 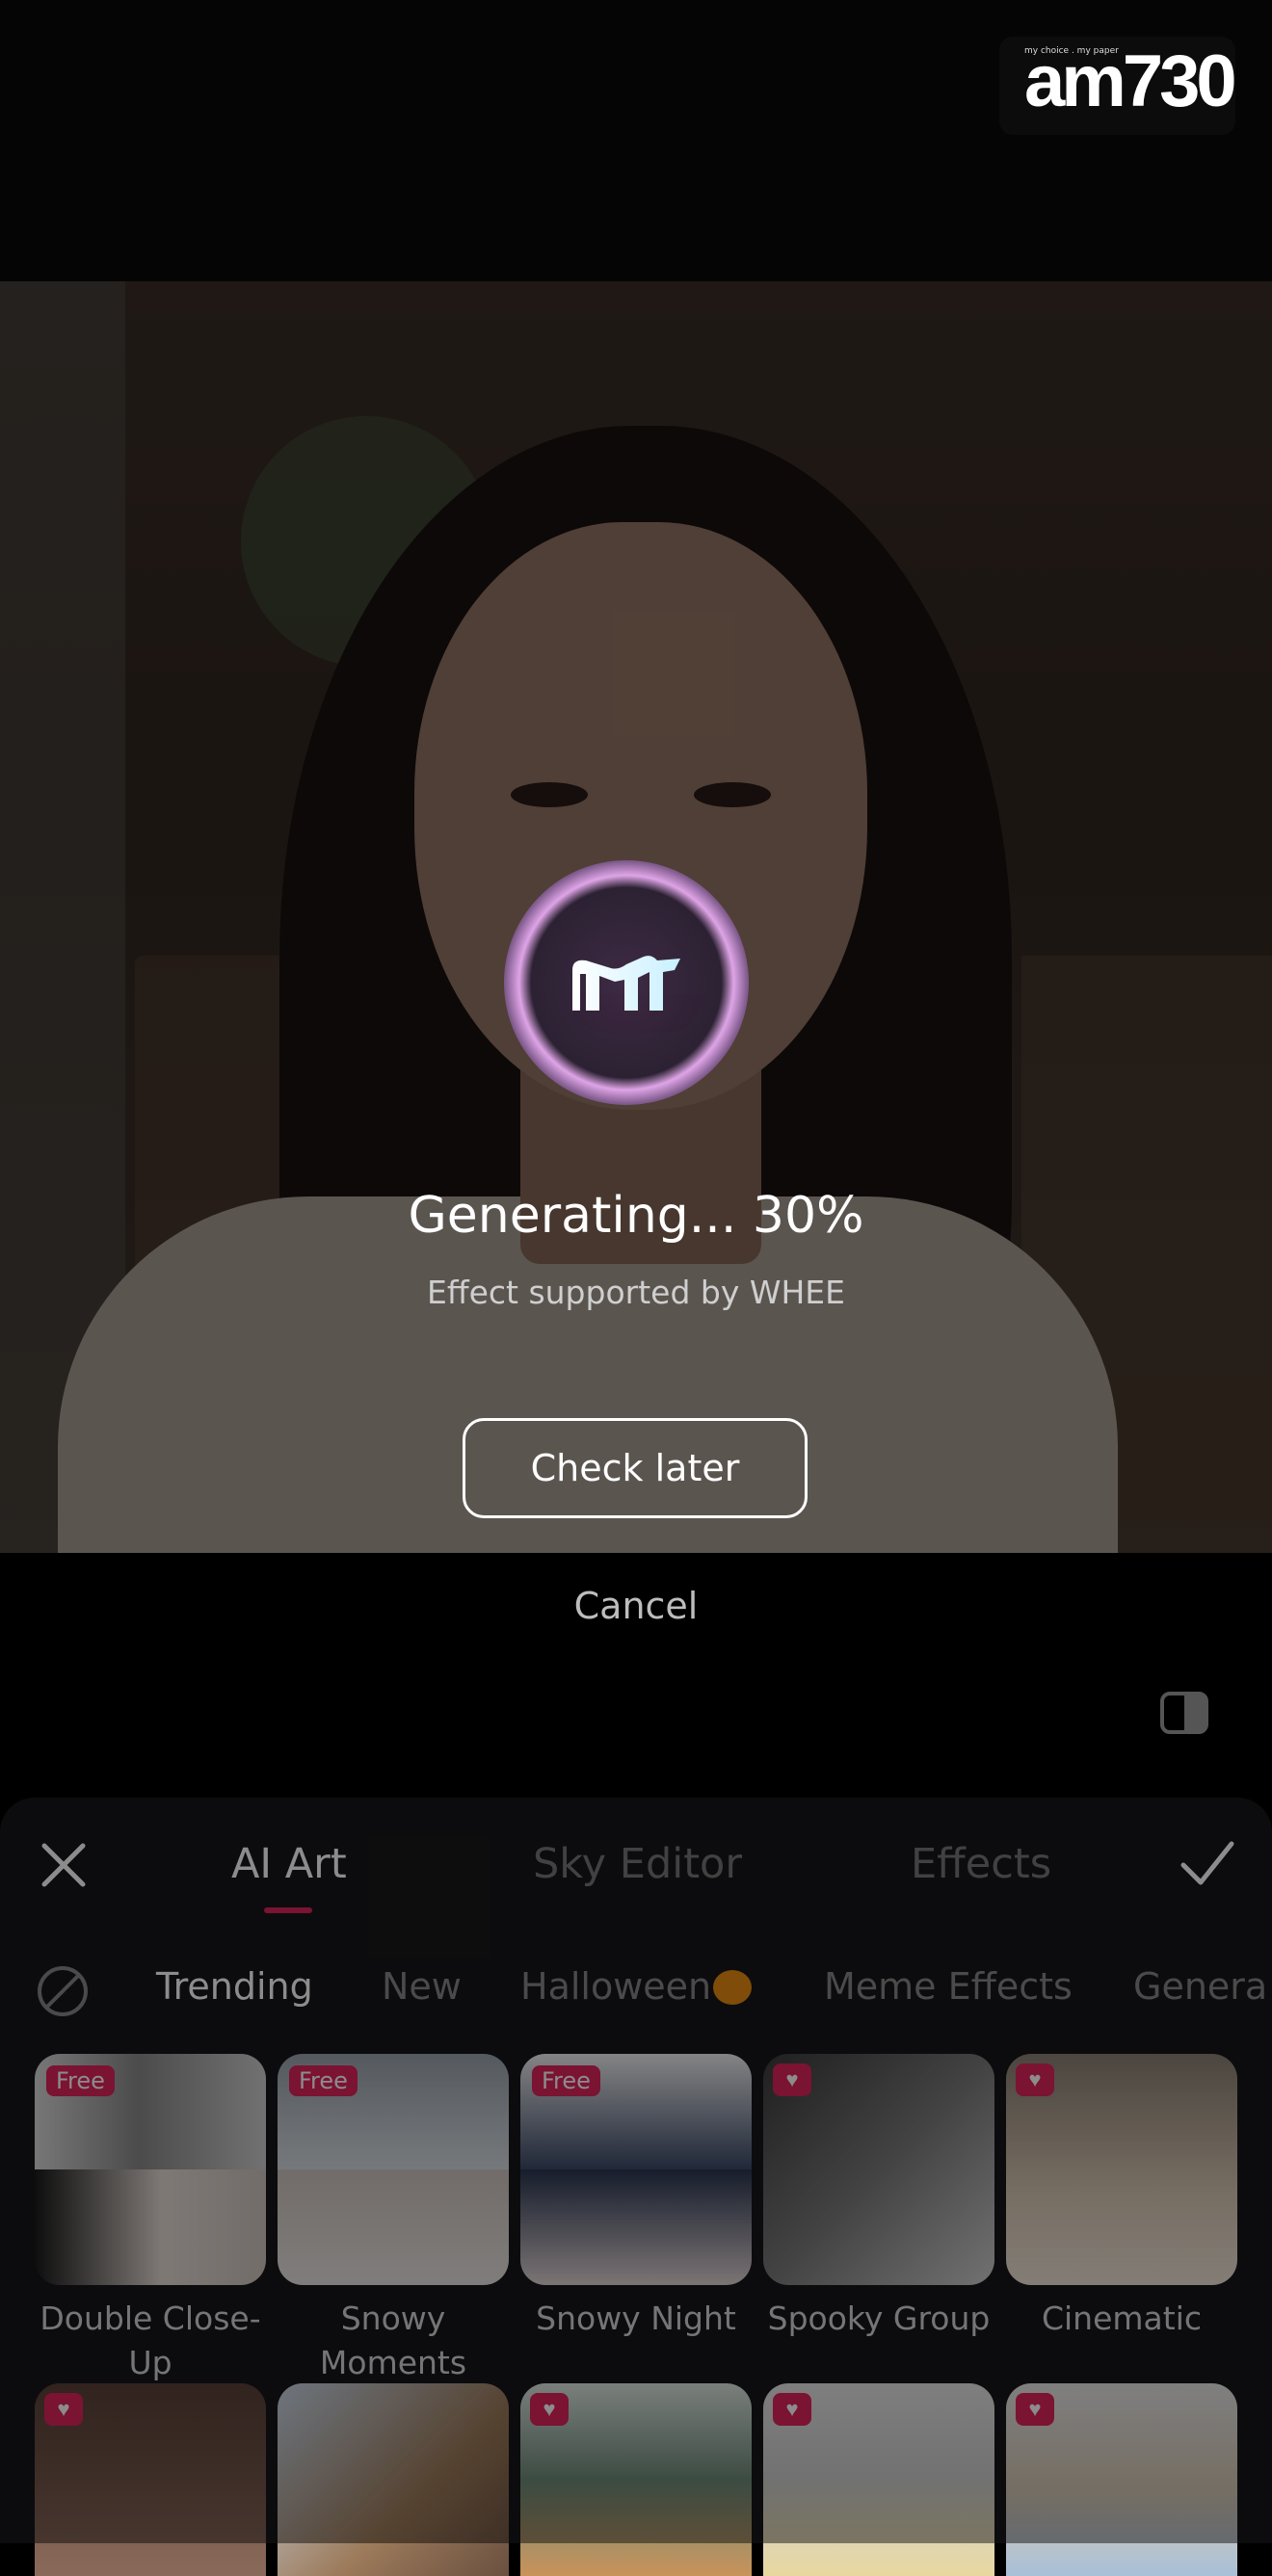 I want to click on effect-label-snowy-moments: Snowy Moments, so click(x=393, y=2341).